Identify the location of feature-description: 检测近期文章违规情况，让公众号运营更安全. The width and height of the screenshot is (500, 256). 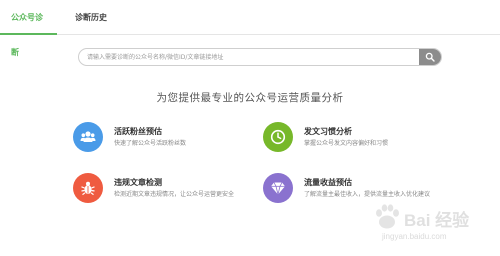
(174, 194).